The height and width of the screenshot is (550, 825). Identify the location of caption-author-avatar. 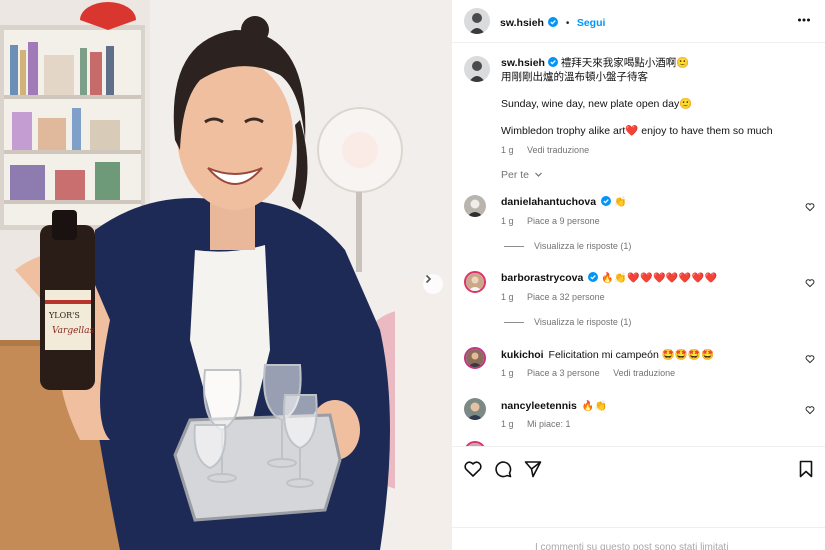
(477, 69).